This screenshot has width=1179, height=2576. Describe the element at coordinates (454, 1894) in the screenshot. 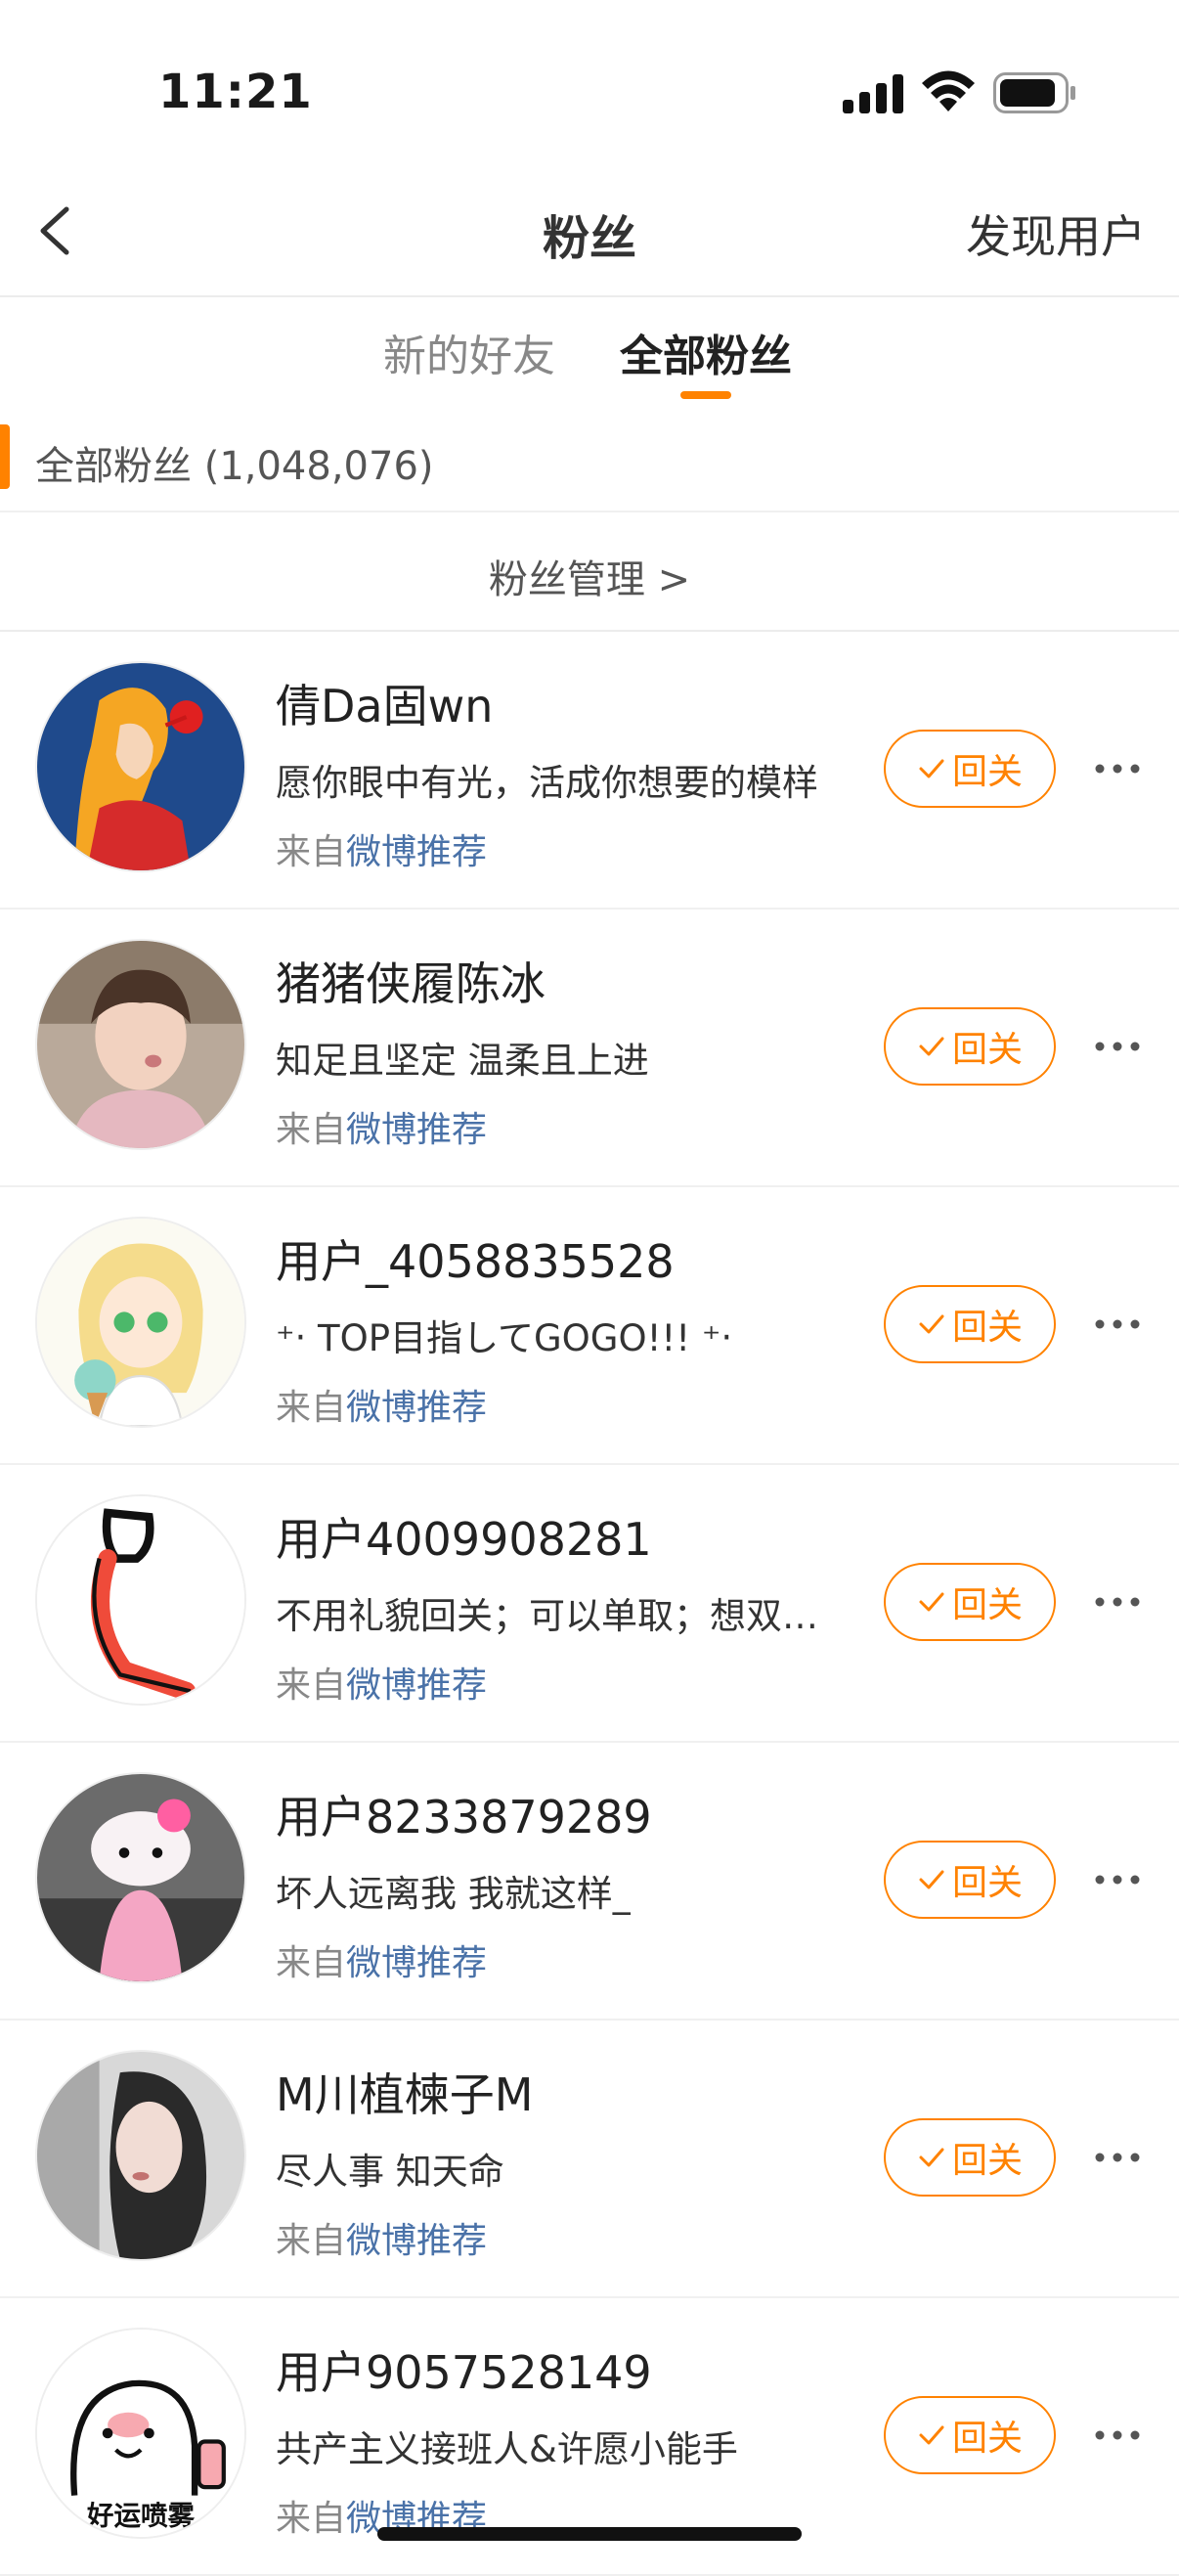

I see `fan-bio: 坏人远离我 我就这样_` at that location.